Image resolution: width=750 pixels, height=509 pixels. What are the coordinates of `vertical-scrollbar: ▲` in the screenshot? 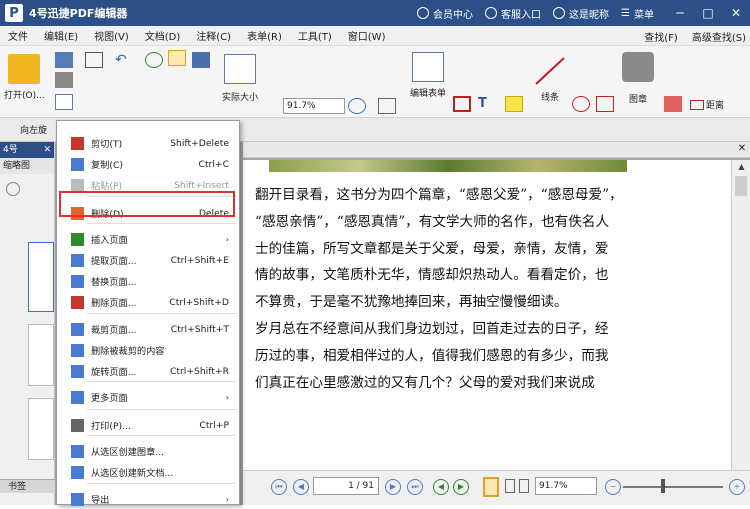 It's located at (740, 315).